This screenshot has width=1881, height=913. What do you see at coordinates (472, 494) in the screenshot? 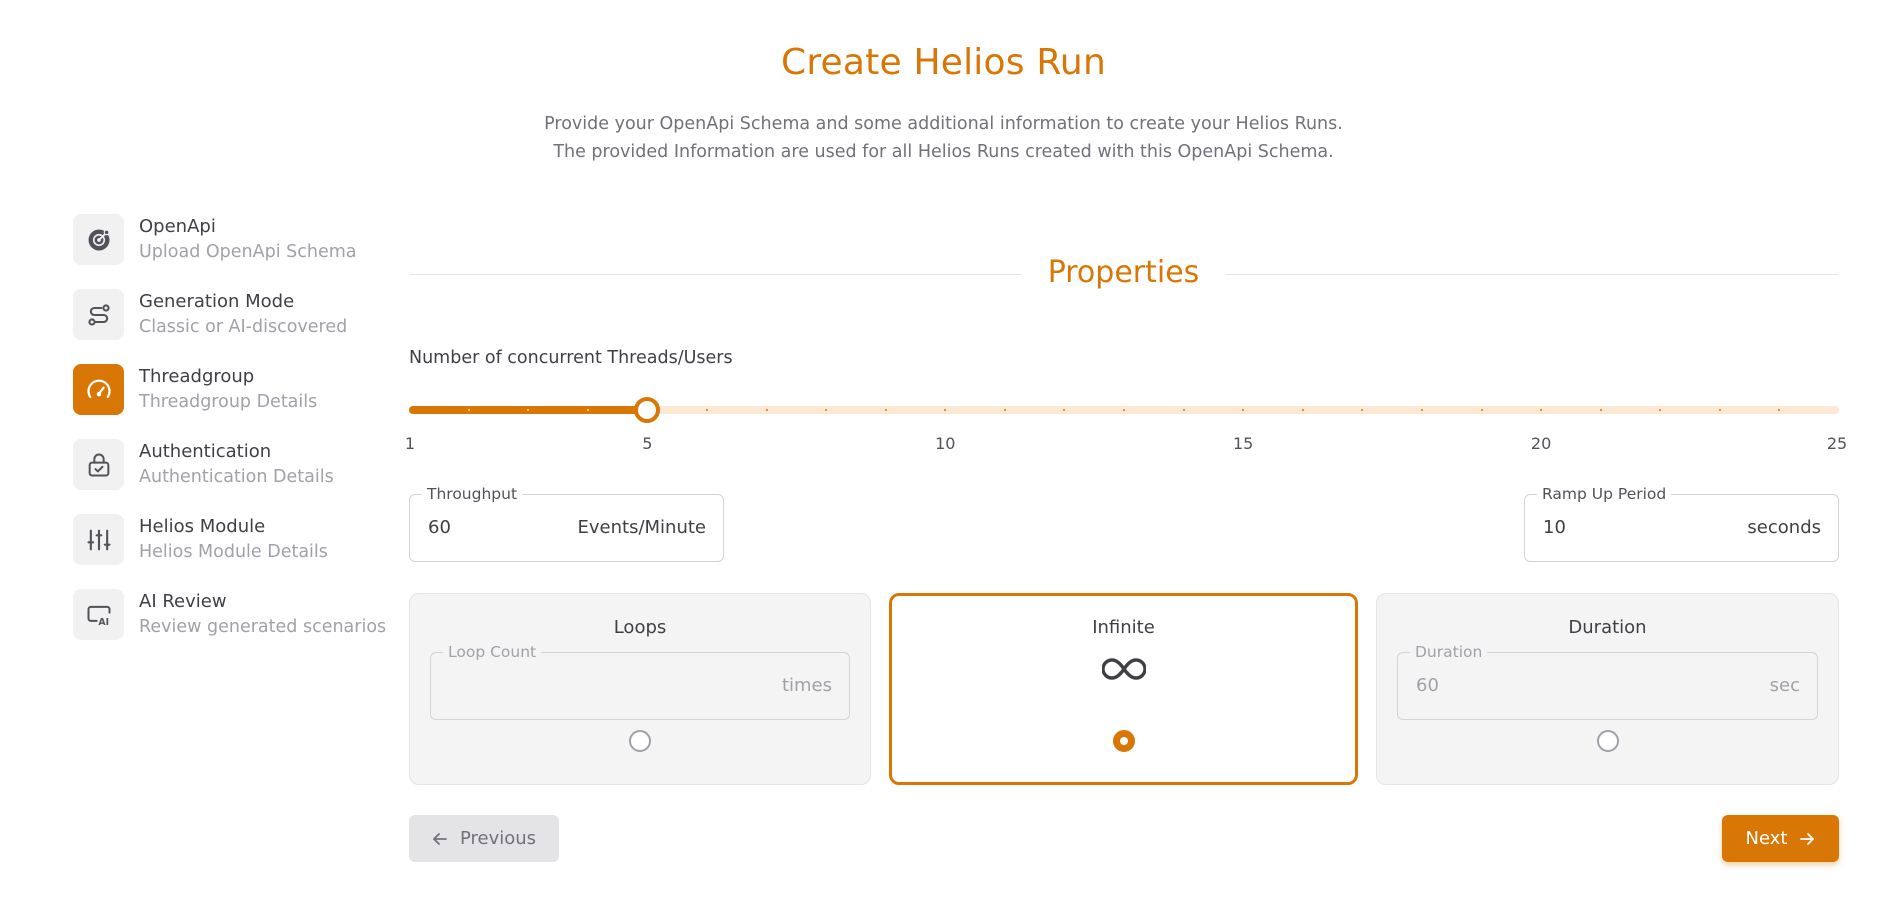
I see `throughput-label: Throughput` at bounding box center [472, 494].